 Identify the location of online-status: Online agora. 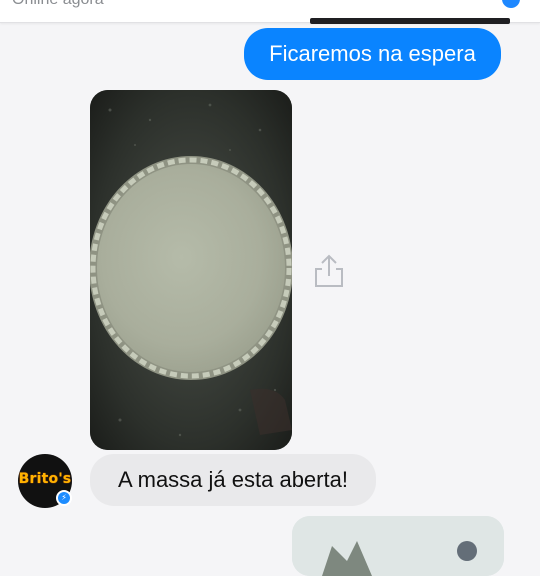
(58, 4).